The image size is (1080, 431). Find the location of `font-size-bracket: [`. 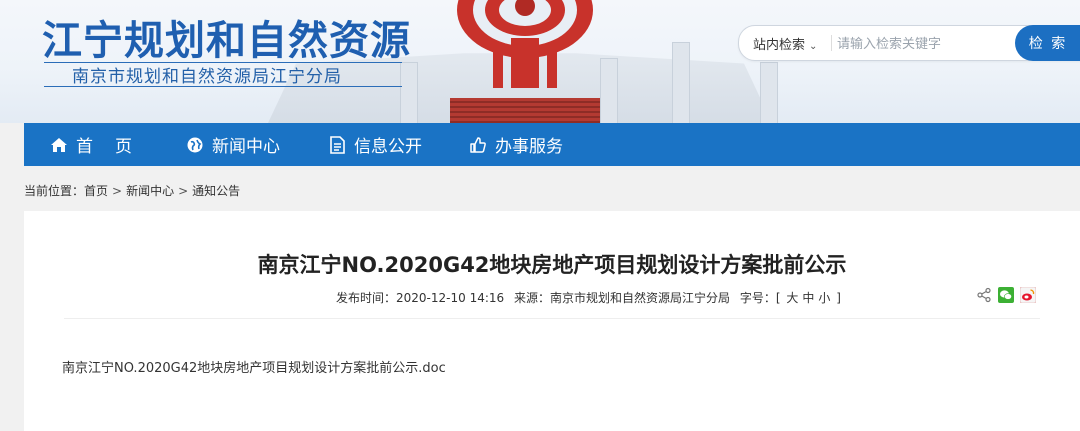

font-size-bracket: [ is located at coordinates (778, 298).